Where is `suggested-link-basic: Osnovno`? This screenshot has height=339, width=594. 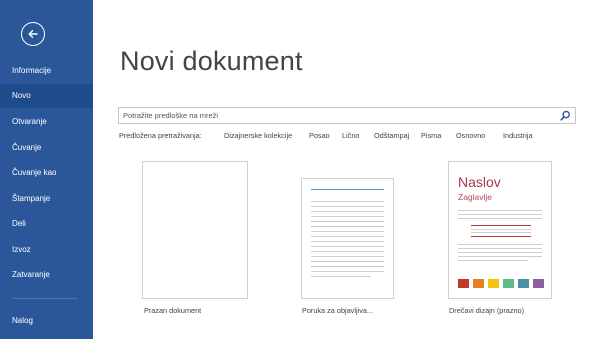 suggested-link-basic: Osnovno is located at coordinates (470, 135).